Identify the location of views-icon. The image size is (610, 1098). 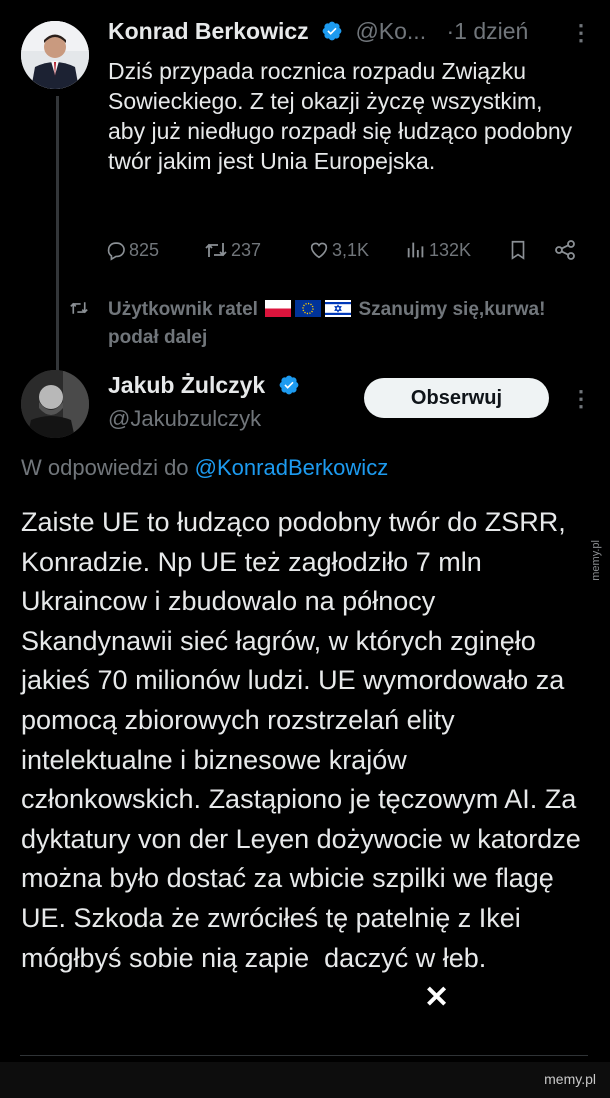
(415, 250).